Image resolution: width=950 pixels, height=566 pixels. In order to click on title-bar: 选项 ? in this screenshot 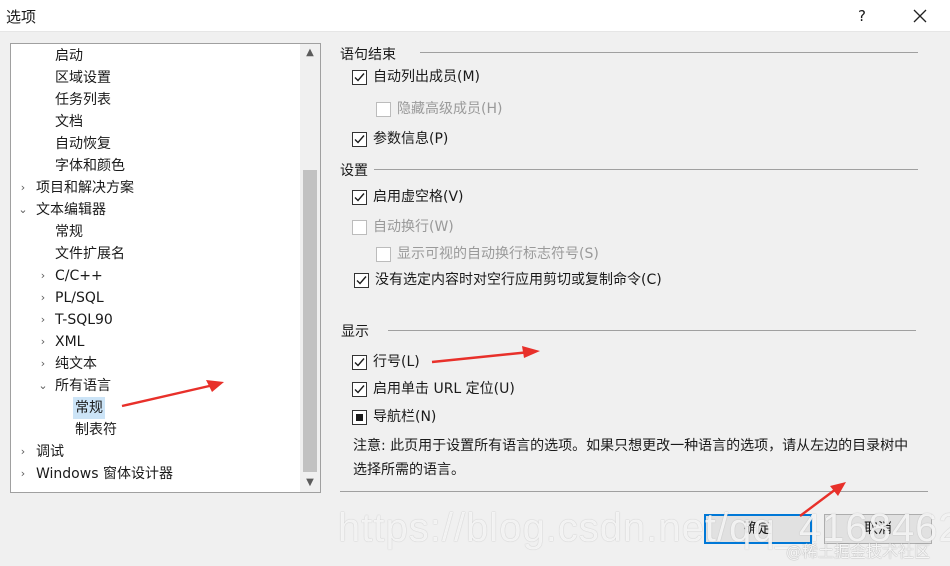, I will do `click(475, 16)`.